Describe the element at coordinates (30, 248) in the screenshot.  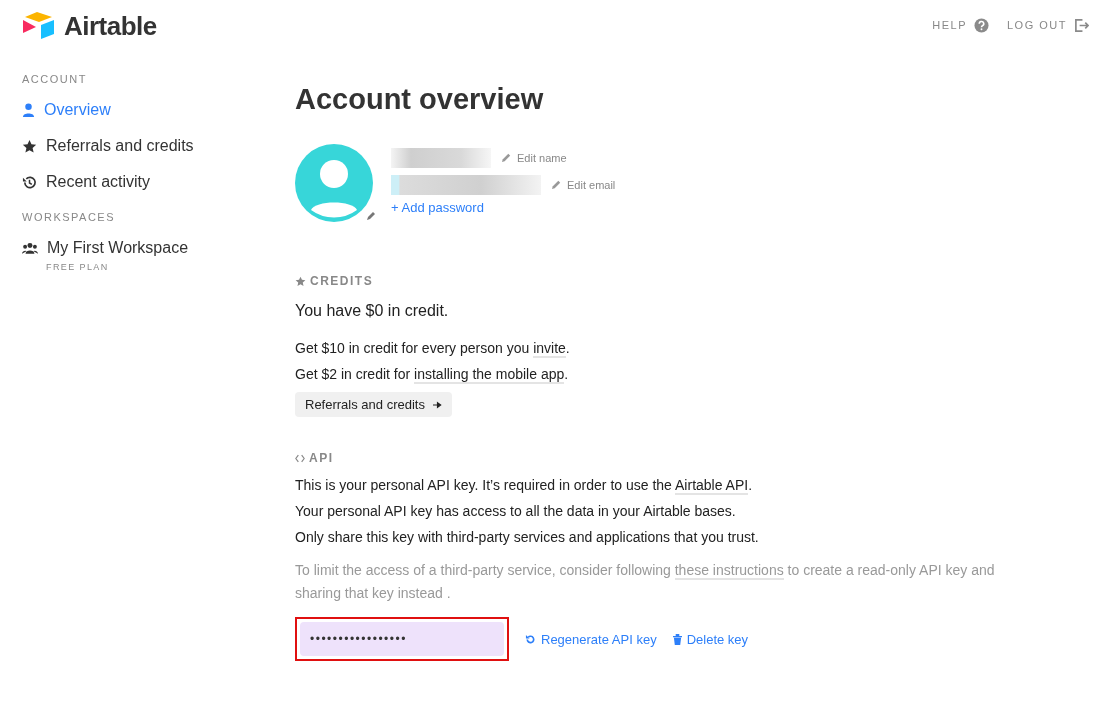
I see `group-icon` at that location.